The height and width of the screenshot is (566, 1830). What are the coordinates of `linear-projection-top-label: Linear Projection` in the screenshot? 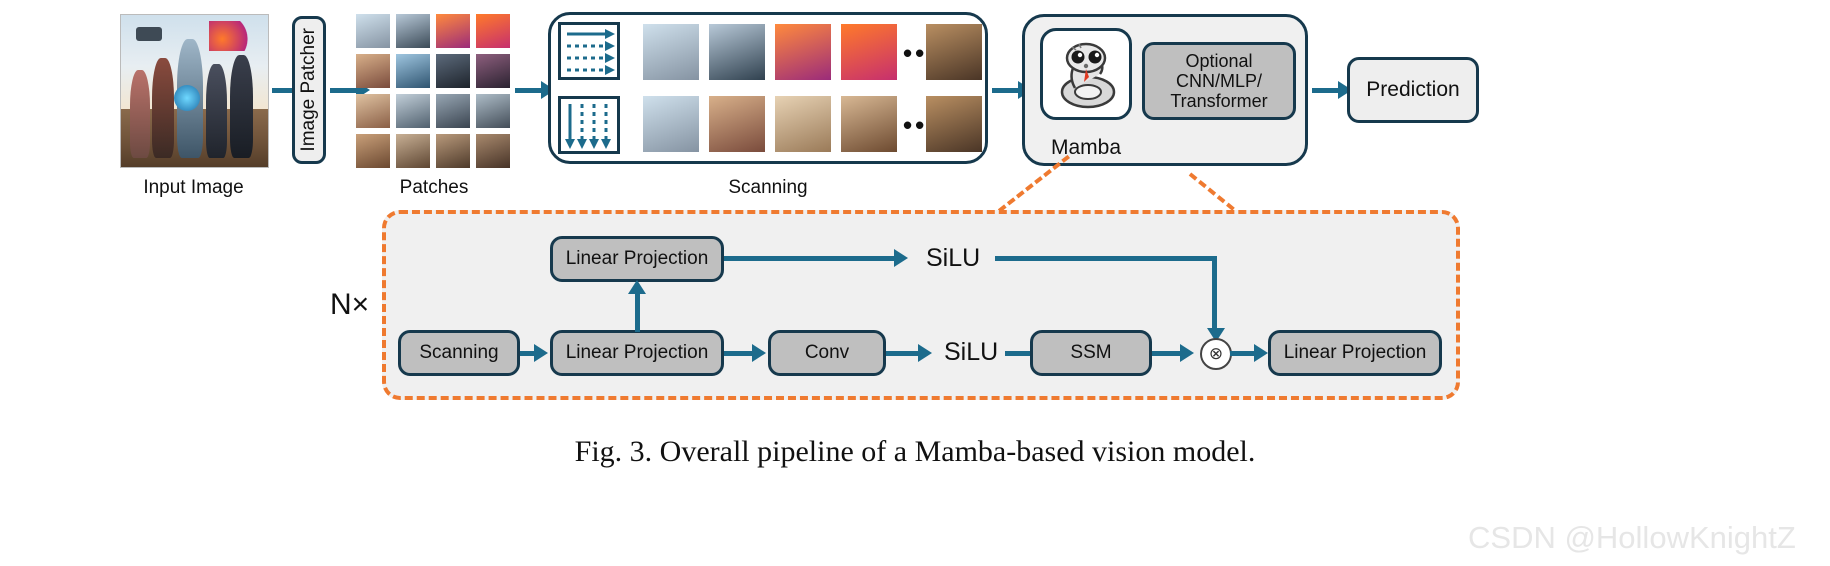 It's located at (637, 259).